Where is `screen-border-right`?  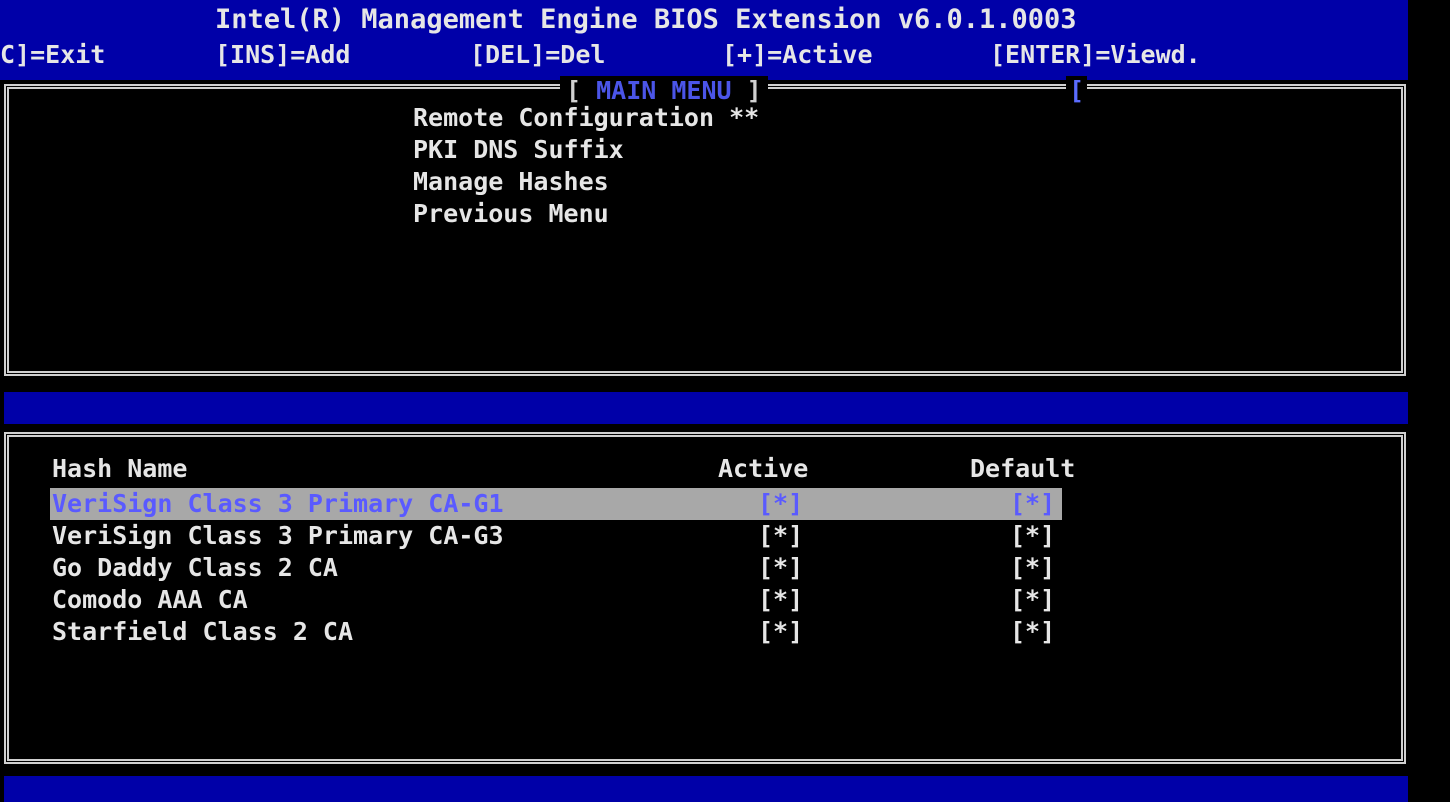 screen-border-right is located at coordinates (1429, 401).